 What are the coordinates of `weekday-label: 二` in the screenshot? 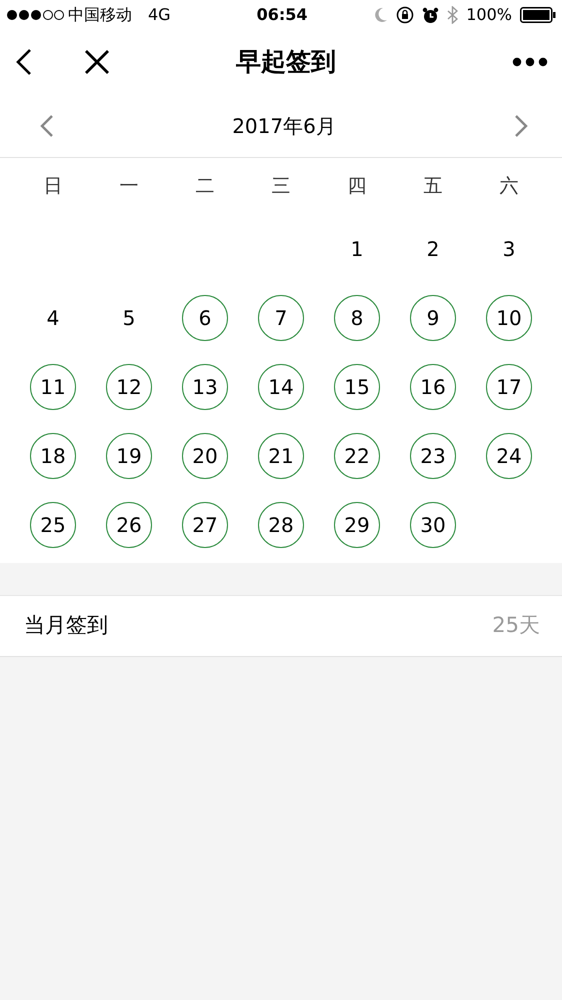 It's located at (205, 186).